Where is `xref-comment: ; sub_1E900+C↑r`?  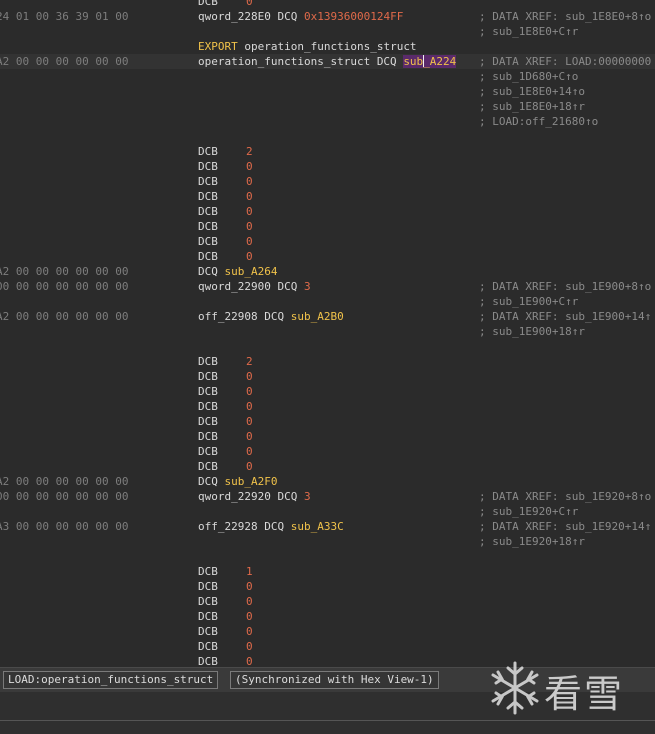 xref-comment: ; sub_1E900+C↑r is located at coordinates (528, 301).